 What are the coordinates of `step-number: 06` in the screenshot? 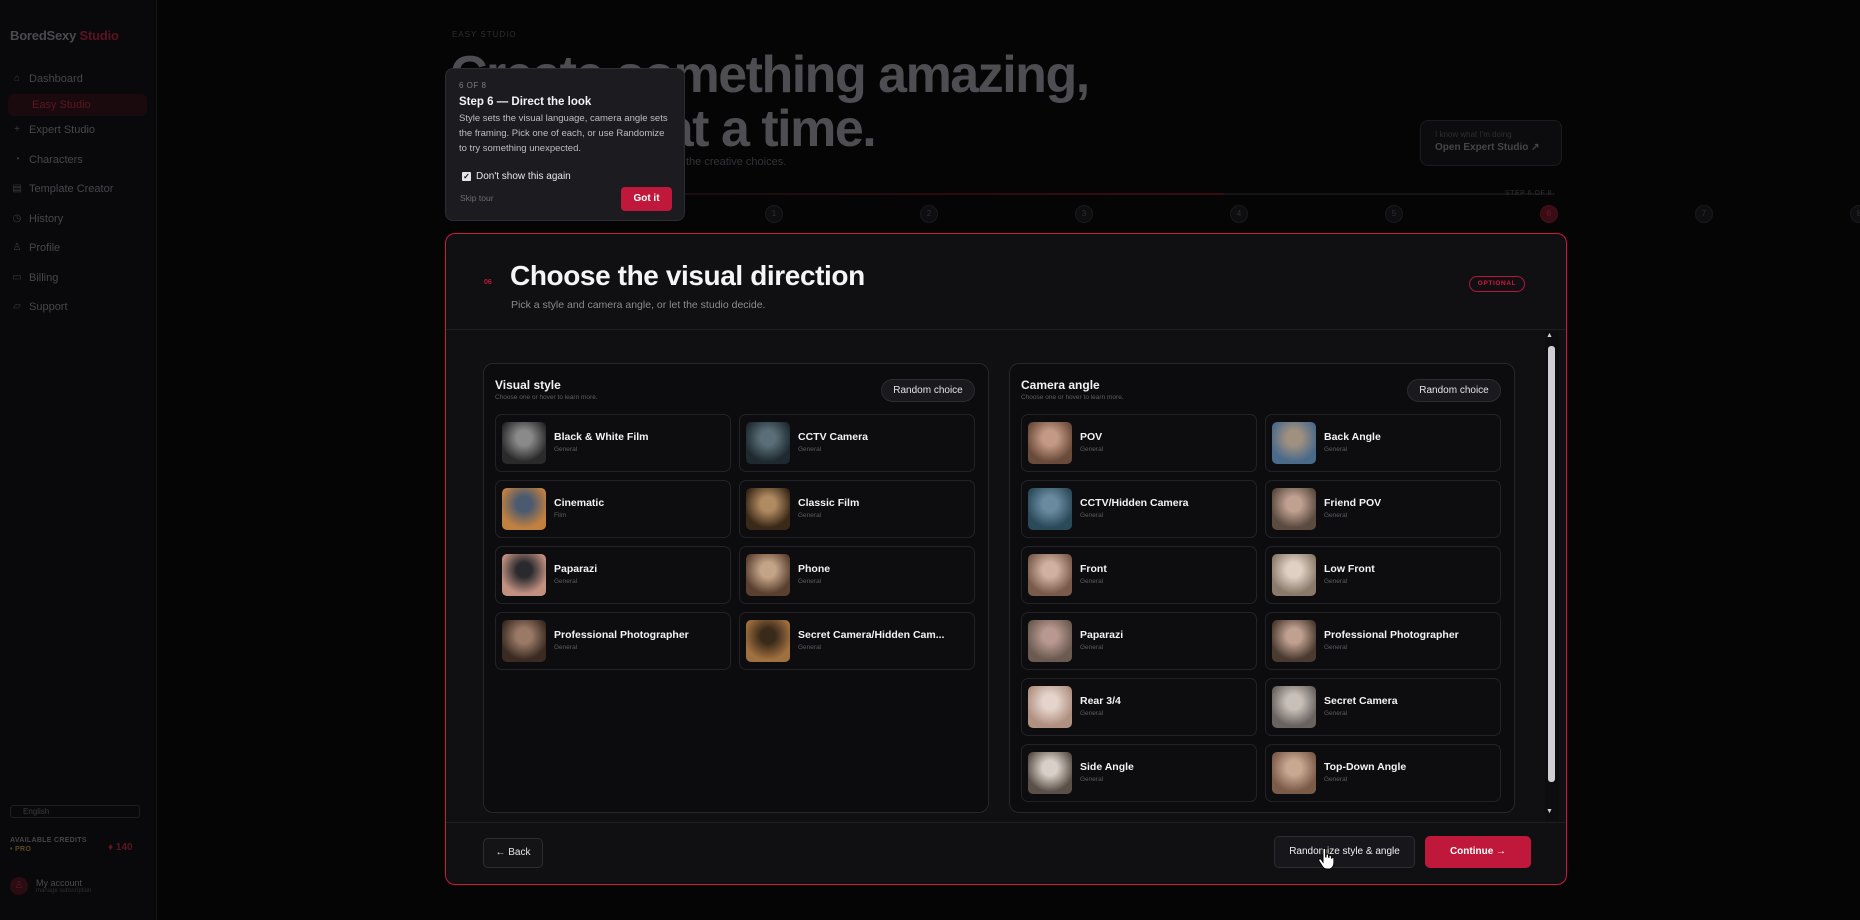 It's located at (488, 282).